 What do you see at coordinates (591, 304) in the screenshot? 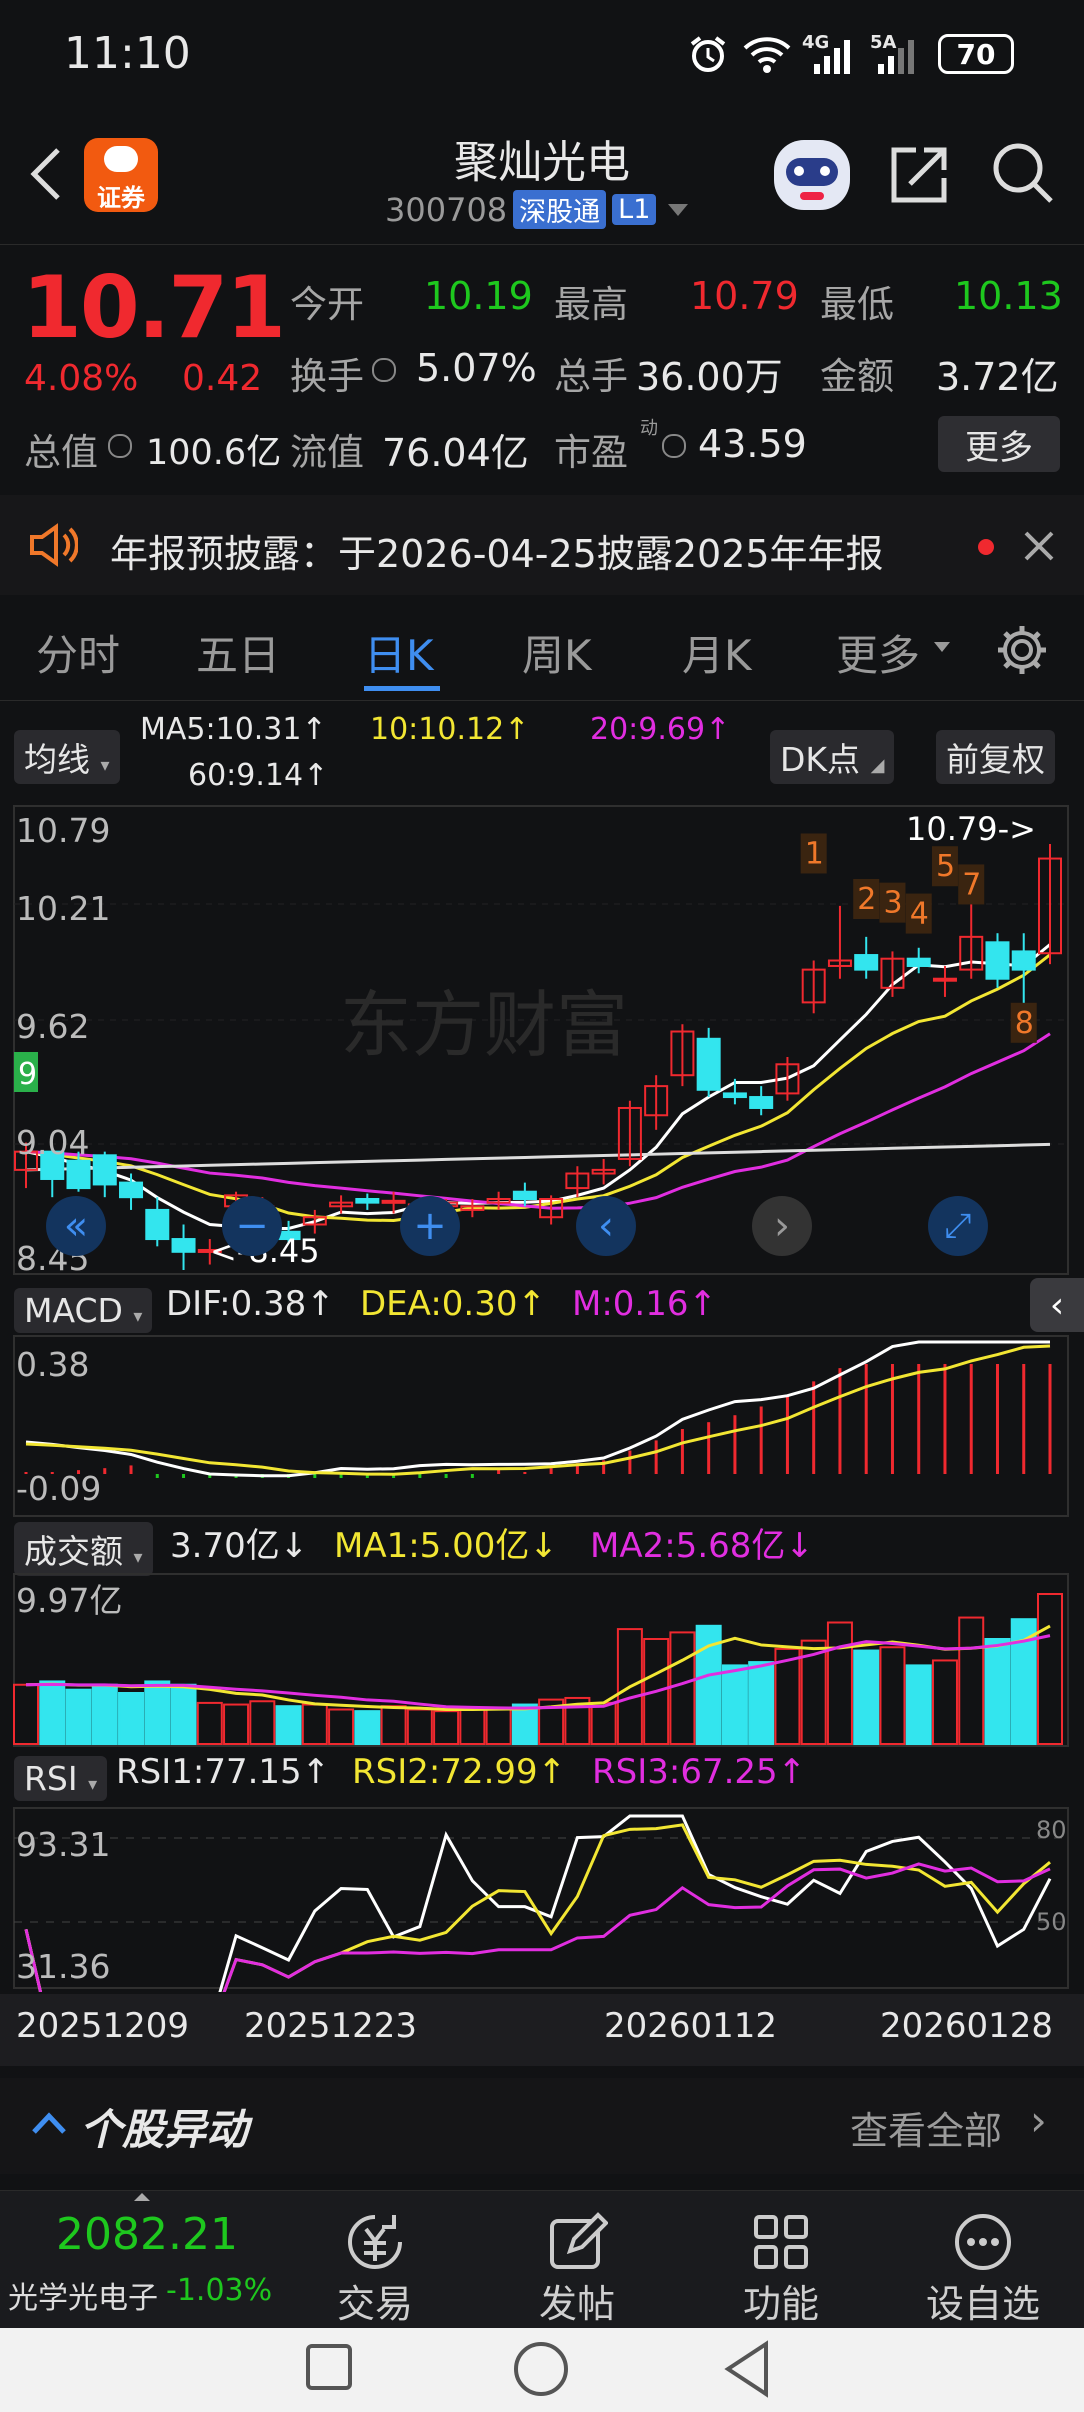
I see `high-label: 最高` at bounding box center [591, 304].